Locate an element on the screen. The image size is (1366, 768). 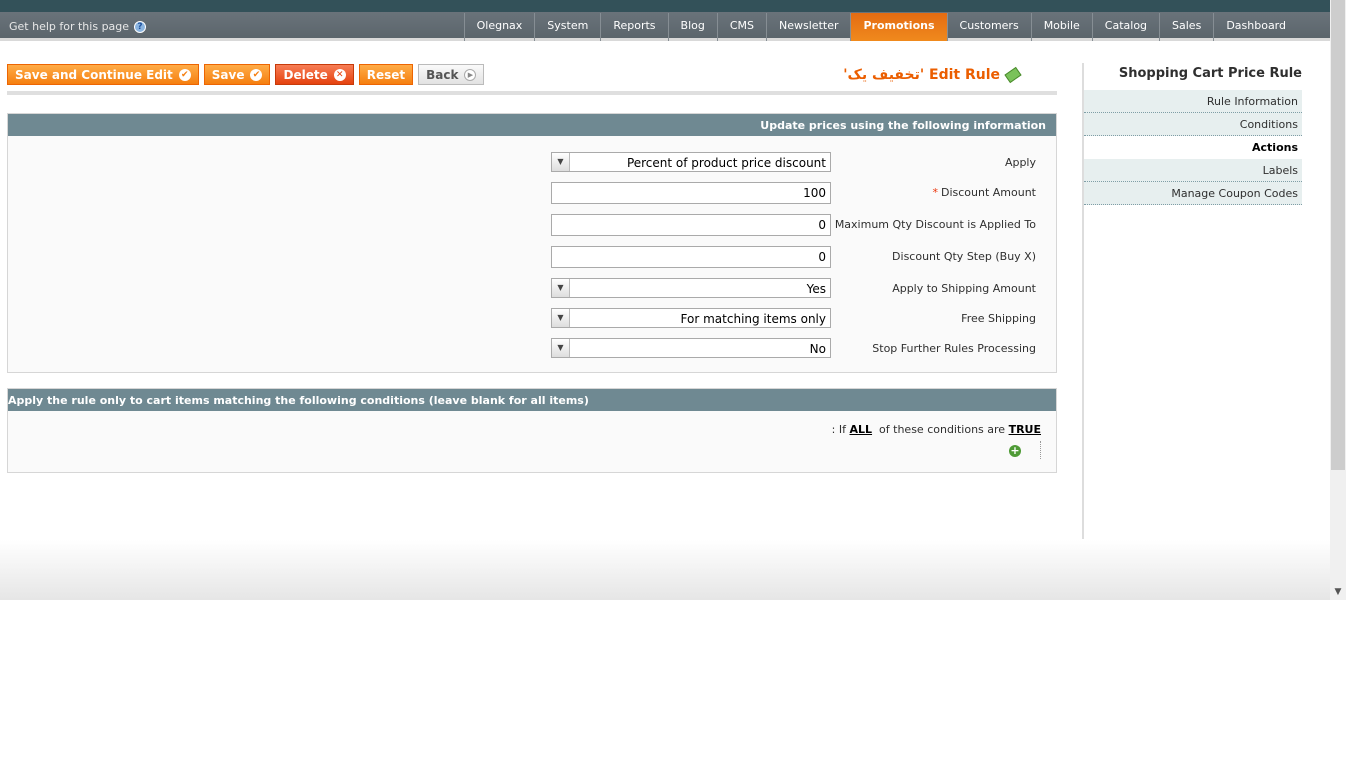
top-bar is located at coordinates (665, 6).